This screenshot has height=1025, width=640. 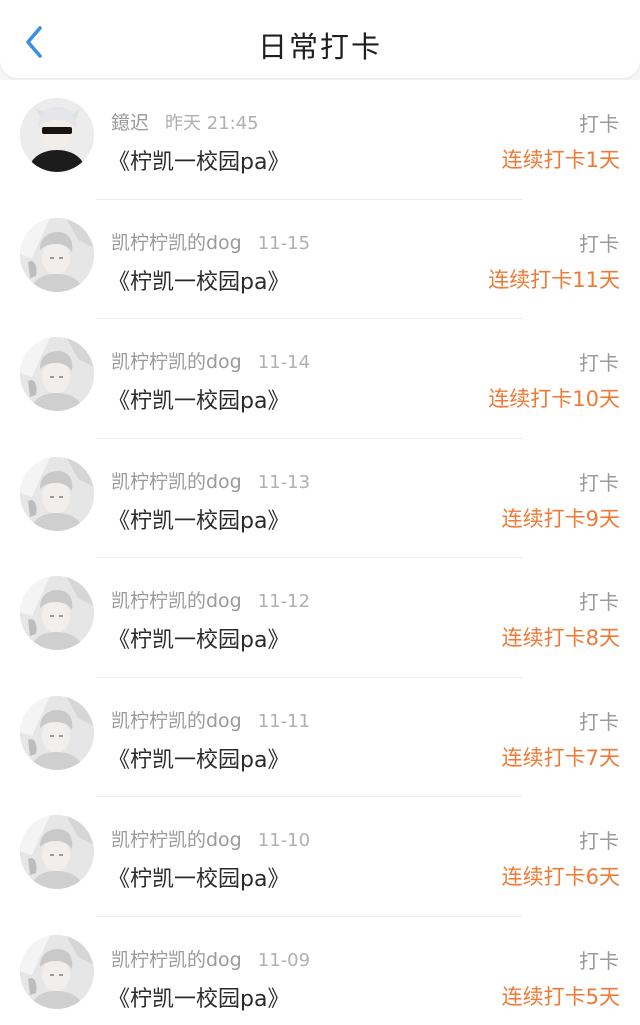 I want to click on streak-count: 连续打卡11天, so click(x=554, y=279).